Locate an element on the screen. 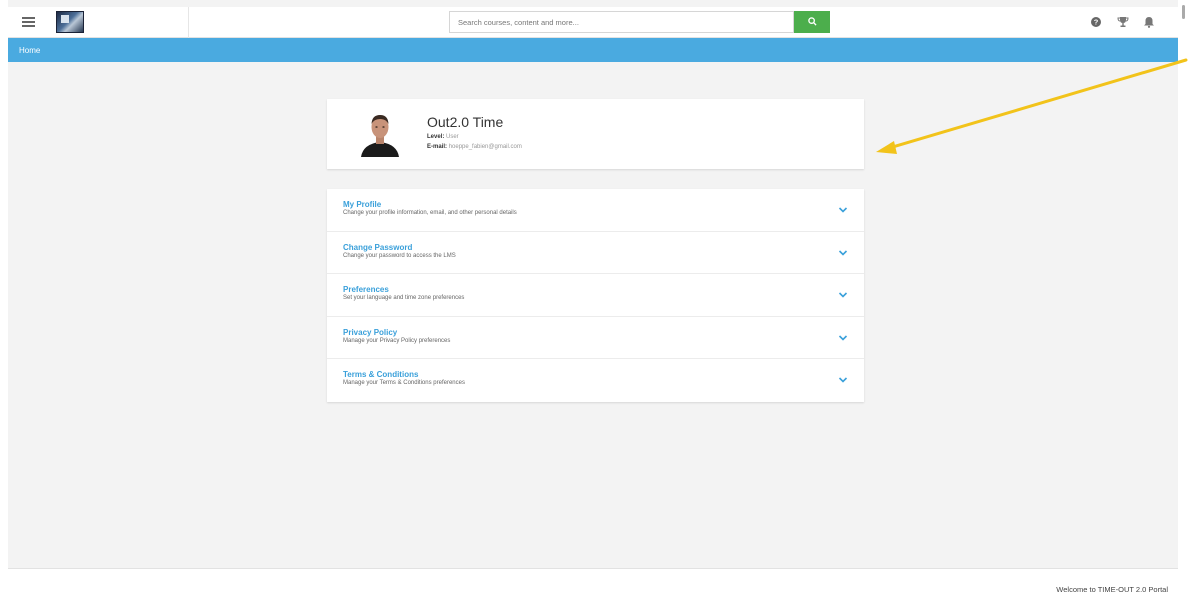 This screenshot has width=1188, height=605. profile-email: E-mail: hoeppe_fabien@gmail.com is located at coordinates (474, 147).